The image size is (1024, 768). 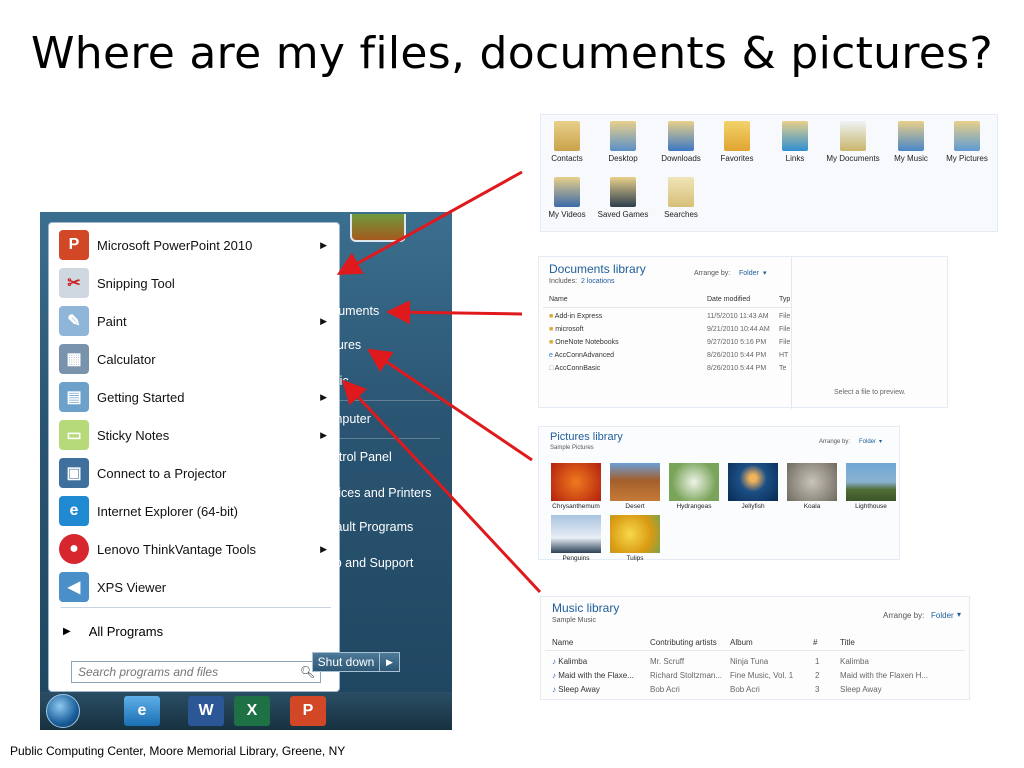 I want to click on includes-label: Includes:, so click(x=563, y=281).